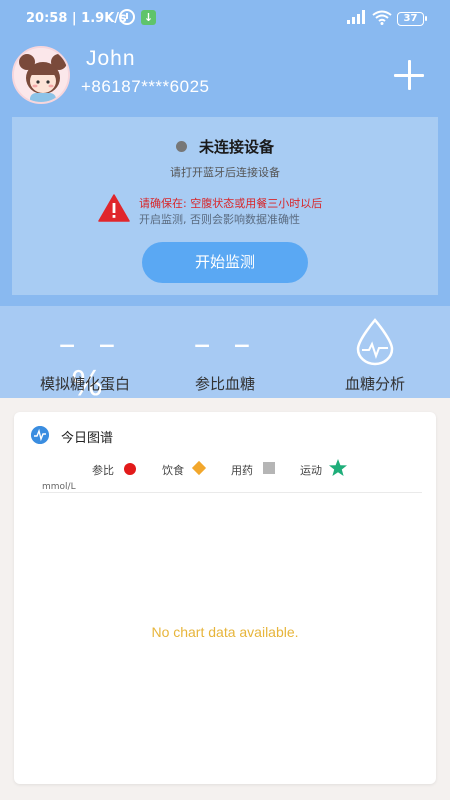  Describe the element at coordinates (225, 344) in the screenshot. I see `reference-glucose-value: – –` at that location.